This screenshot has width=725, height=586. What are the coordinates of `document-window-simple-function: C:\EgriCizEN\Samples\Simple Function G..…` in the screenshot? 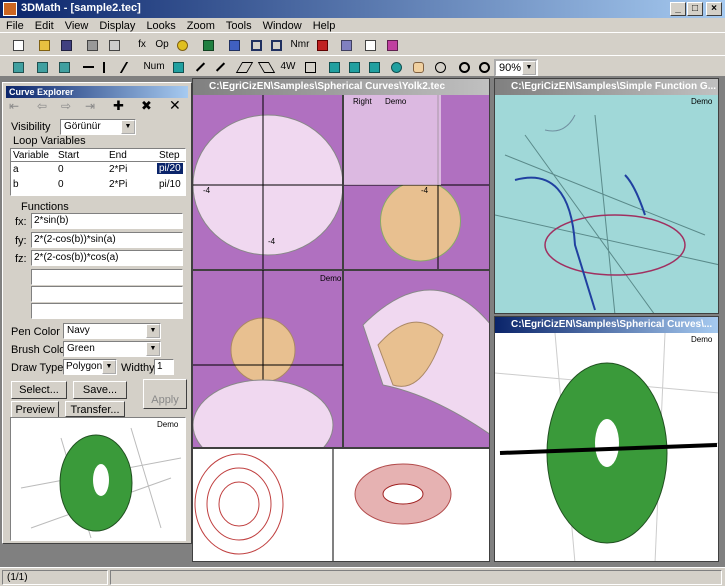 It's located at (606, 196).